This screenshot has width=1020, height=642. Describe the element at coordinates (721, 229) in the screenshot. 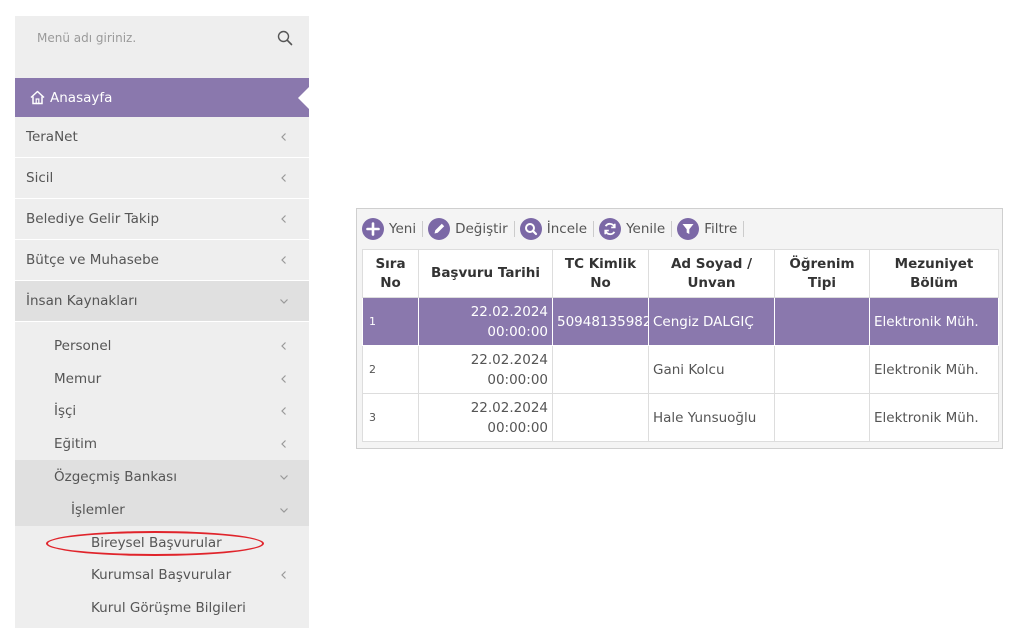

I see `filter-button-label: Filtre` at that location.